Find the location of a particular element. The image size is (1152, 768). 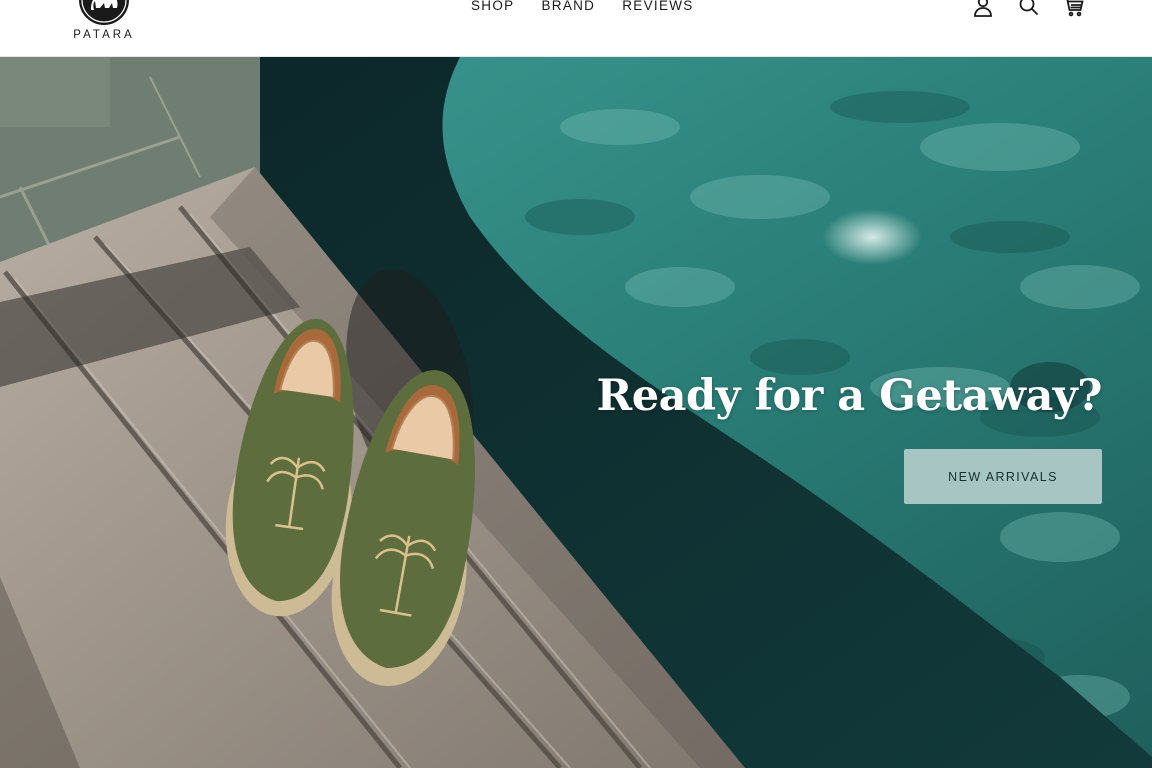

nav-item-shop: SHOP is located at coordinates (492, 6).